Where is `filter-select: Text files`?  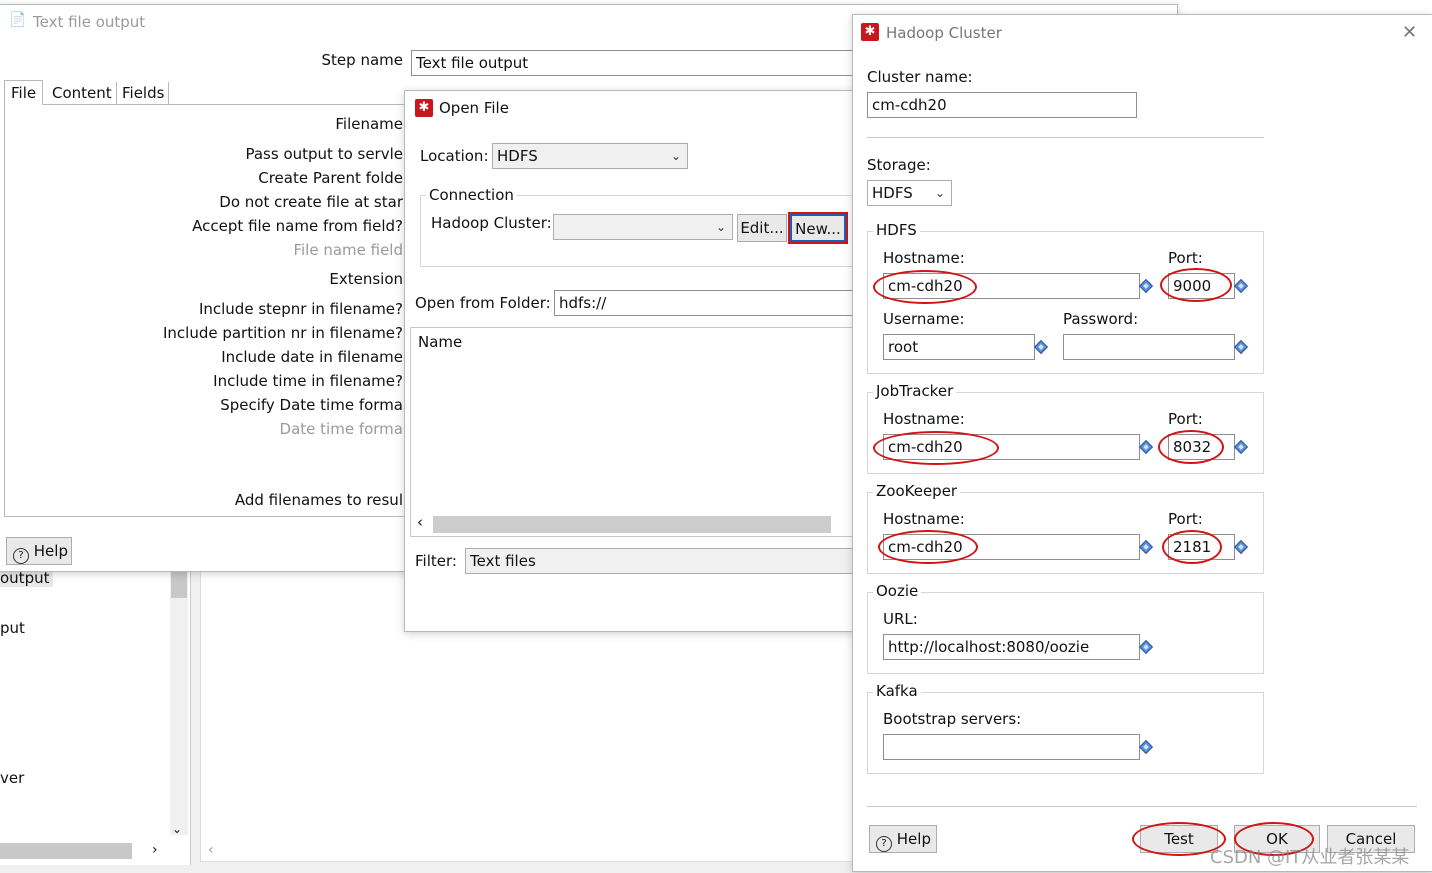 filter-select: Text files is located at coordinates (662, 561).